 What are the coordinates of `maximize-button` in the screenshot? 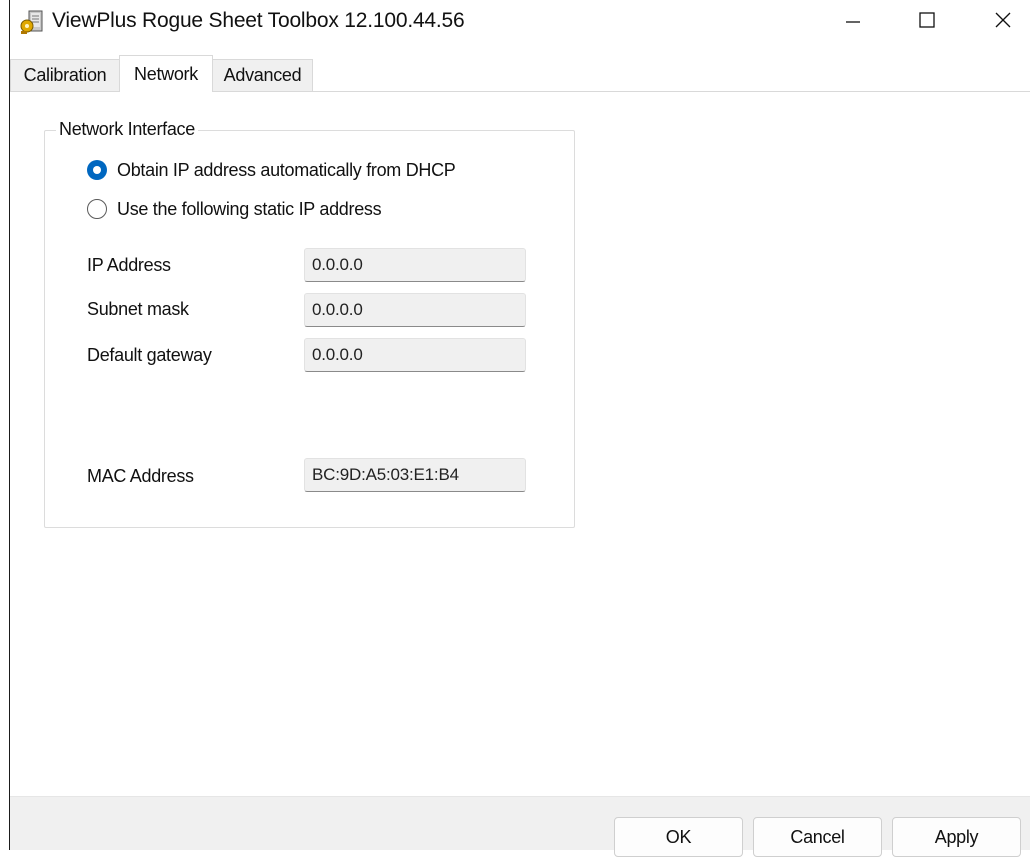 It's located at (927, 22).